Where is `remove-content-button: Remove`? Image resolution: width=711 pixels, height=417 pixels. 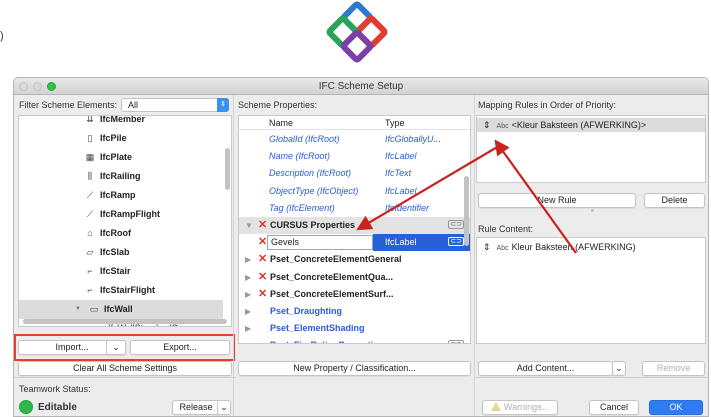
remove-content-button: Remove is located at coordinates (673, 368).